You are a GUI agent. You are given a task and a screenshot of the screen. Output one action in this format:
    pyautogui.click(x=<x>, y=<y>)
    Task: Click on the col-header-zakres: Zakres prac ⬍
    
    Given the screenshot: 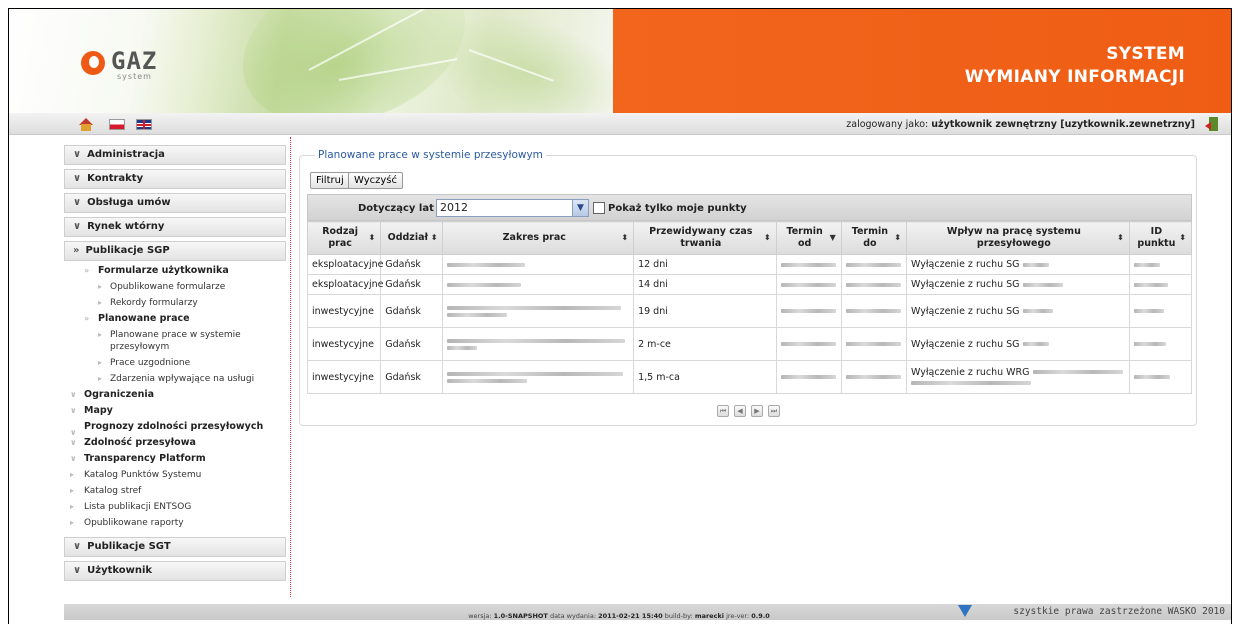 What is the action you would take?
    pyautogui.click(x=538, y=238)
    